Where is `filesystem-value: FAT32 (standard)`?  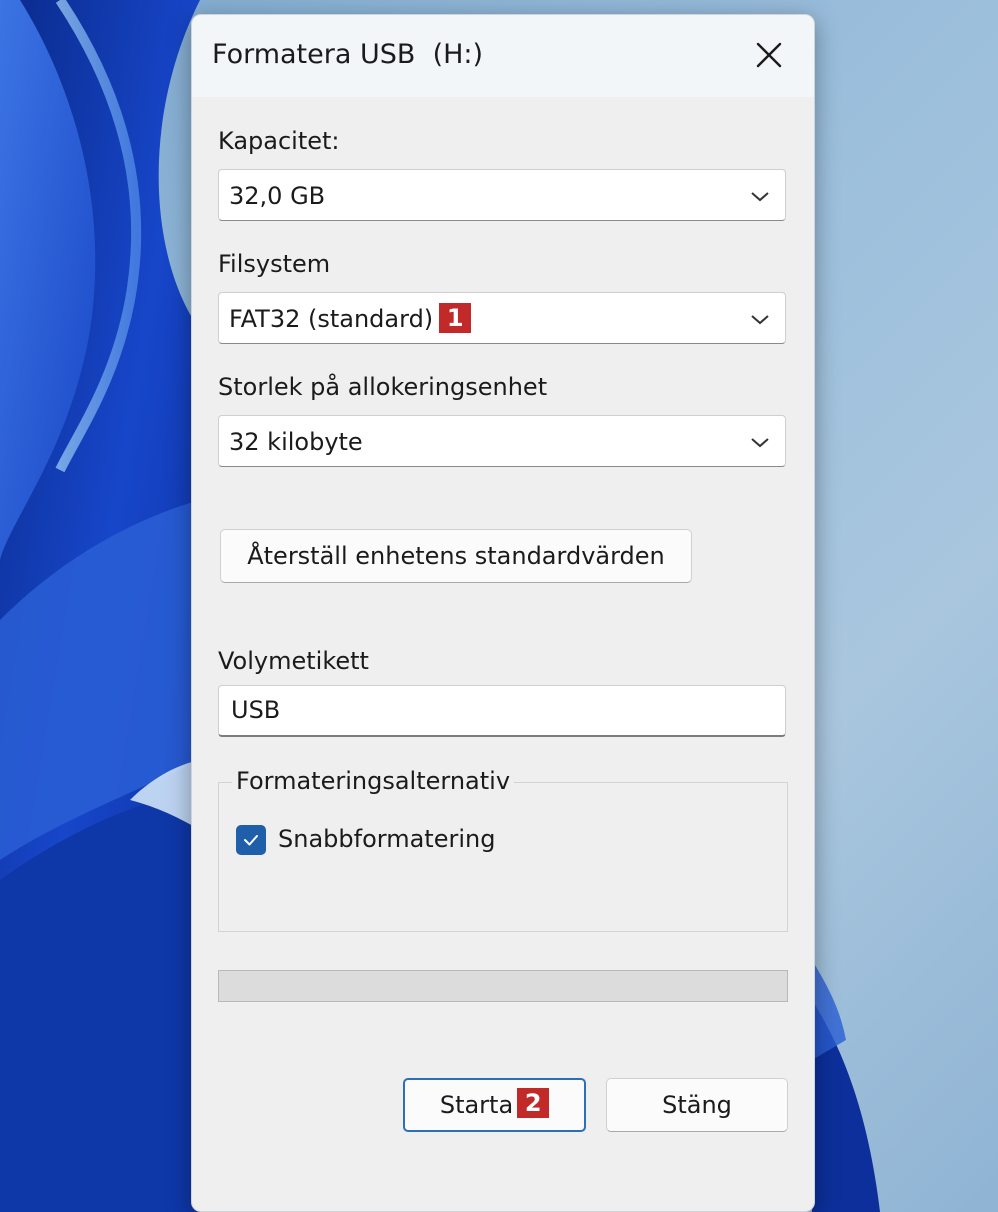 filesystem-value: FAT32 (standard) is located at coordinates (331, 319).